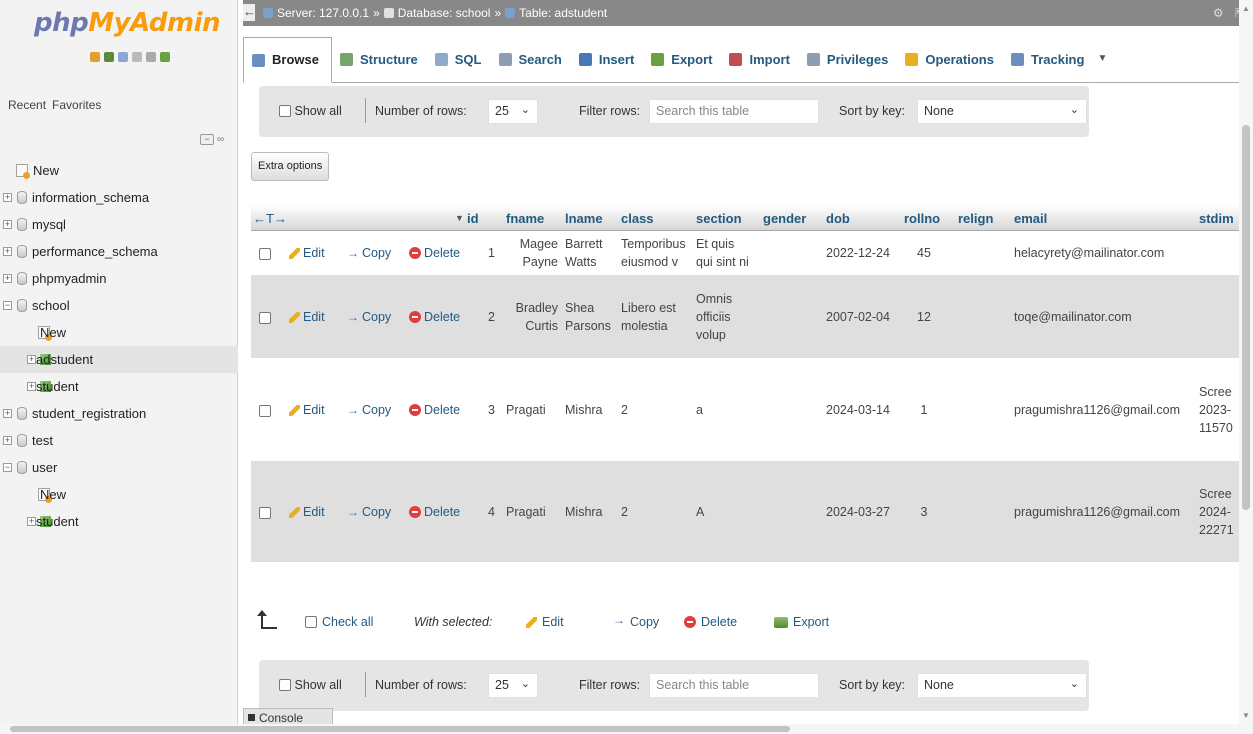  What do you see at coordinates (838, 218) in the screenshot?
I see `column-header-dob: dob` at bounding box center [838, 218].